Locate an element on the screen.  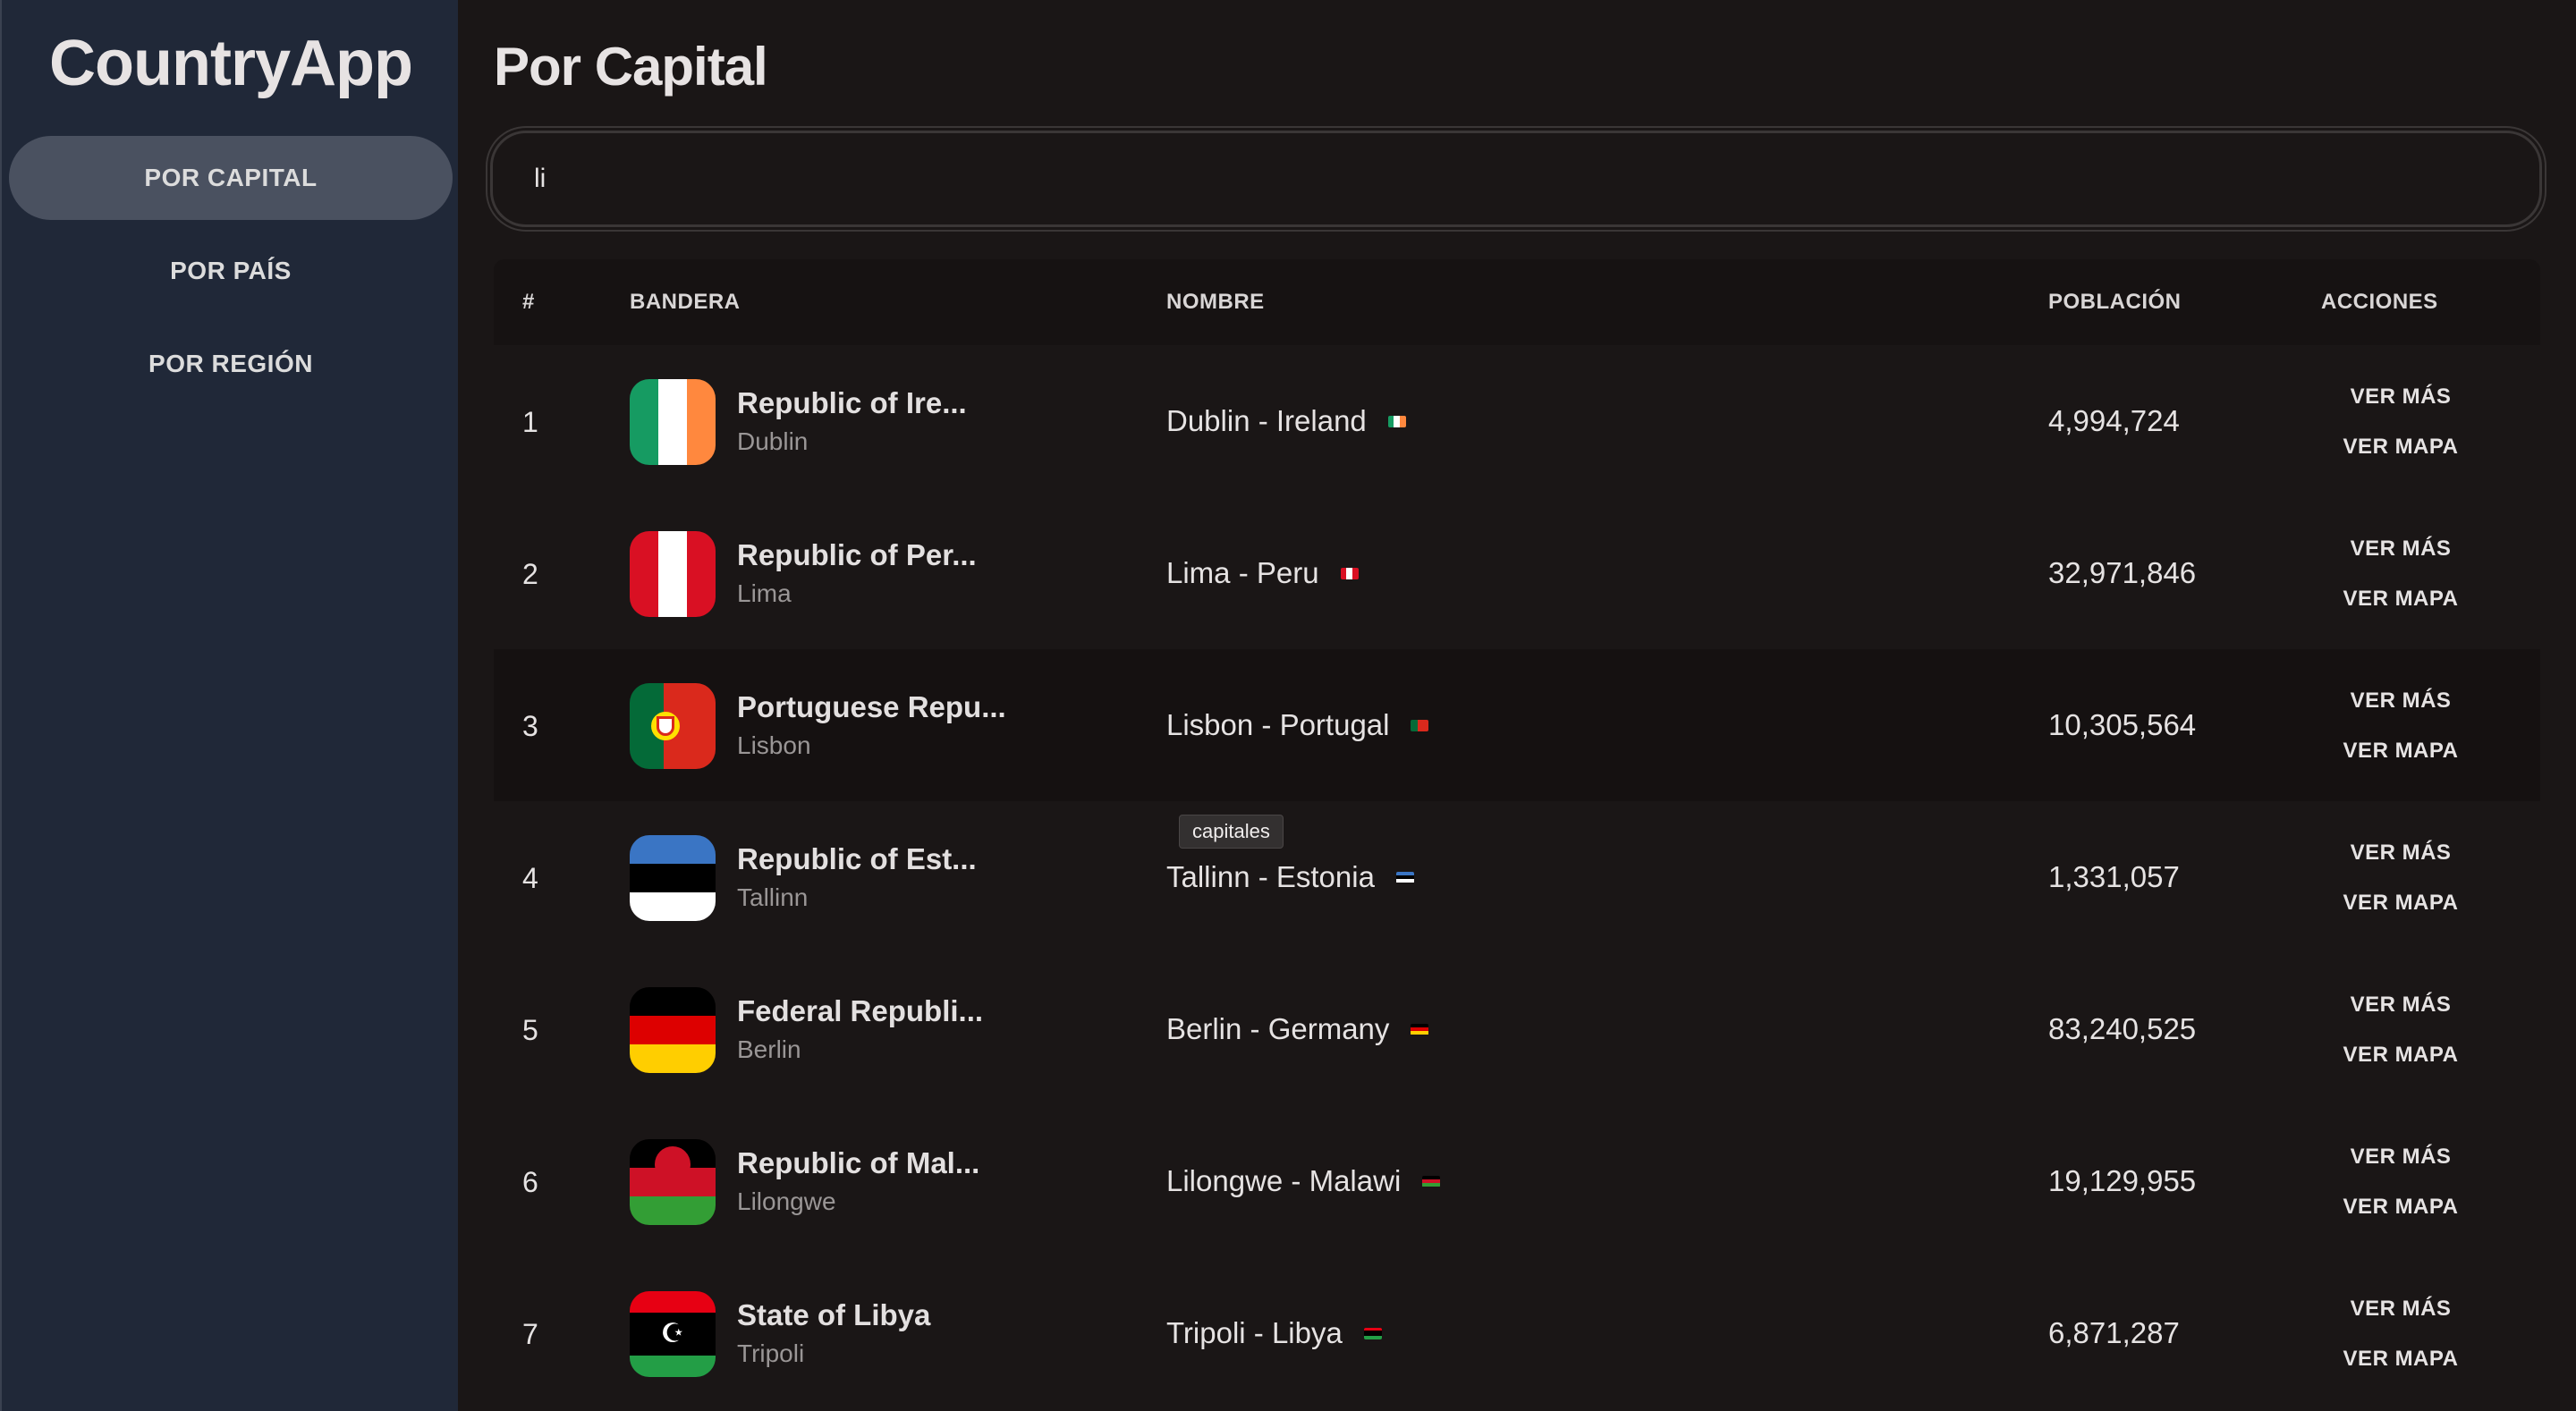
row-number: 4 is located at coordinates (530, 878).